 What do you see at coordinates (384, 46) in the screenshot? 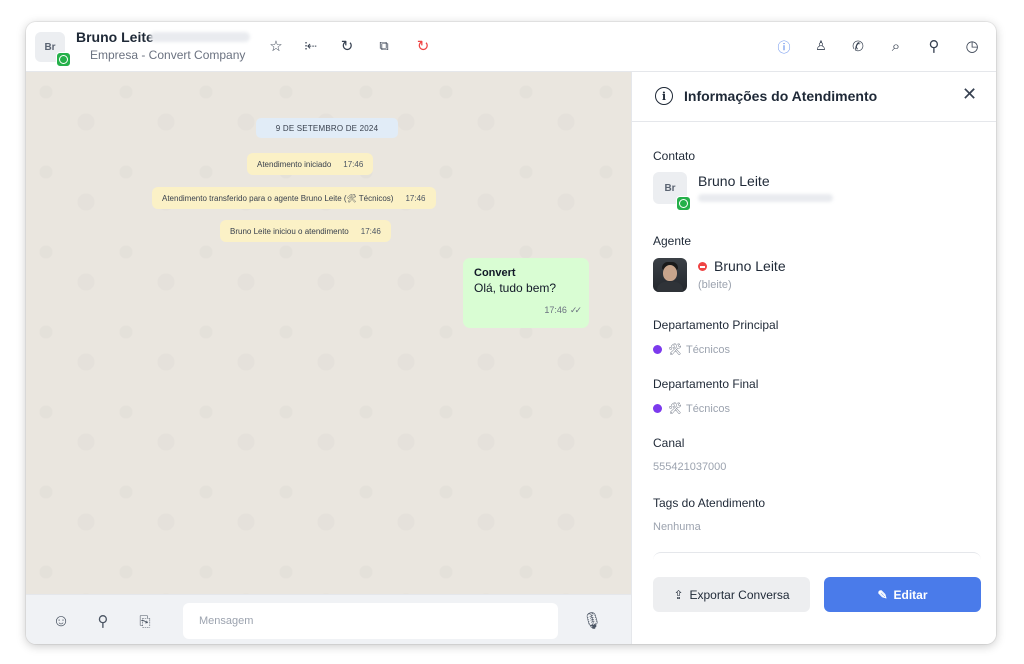
I see `copy-icon: ⧉` at bounding box center [384, 46].